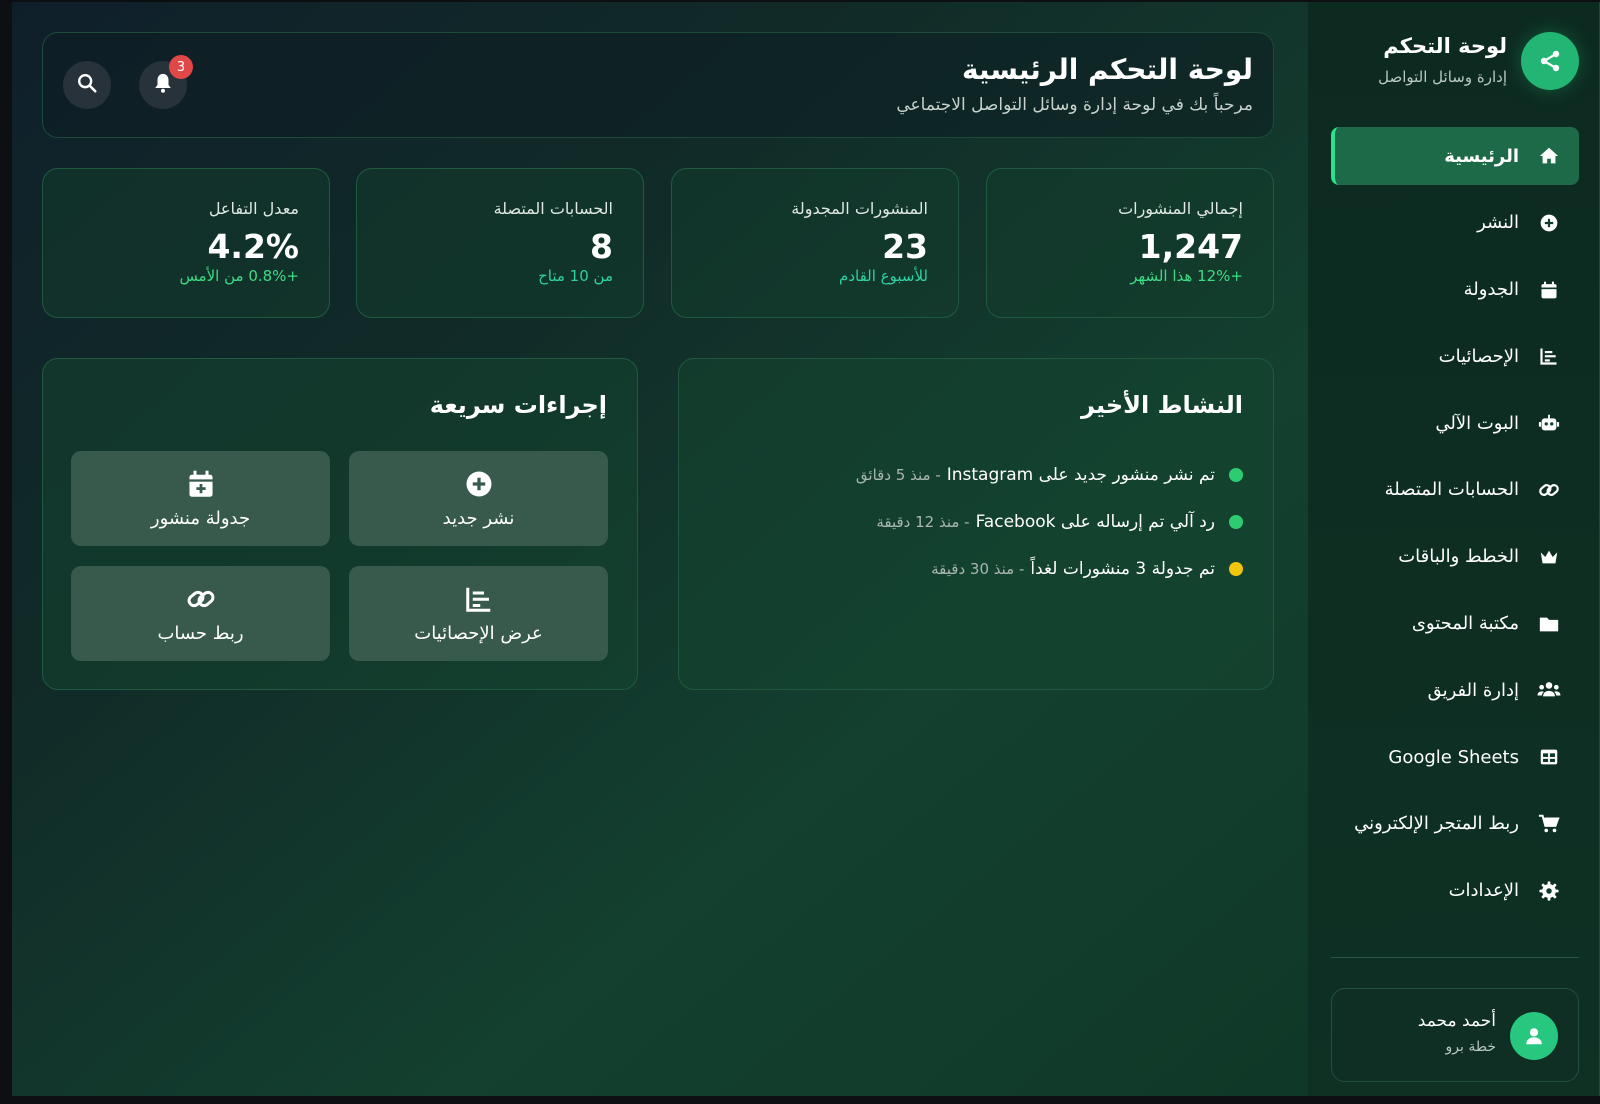 Image resolution: width=1600 pixels, height=1104 pixels. Describe the element at coordinates (1550, 61) in the screenshot. I see `share-icon` at that location.